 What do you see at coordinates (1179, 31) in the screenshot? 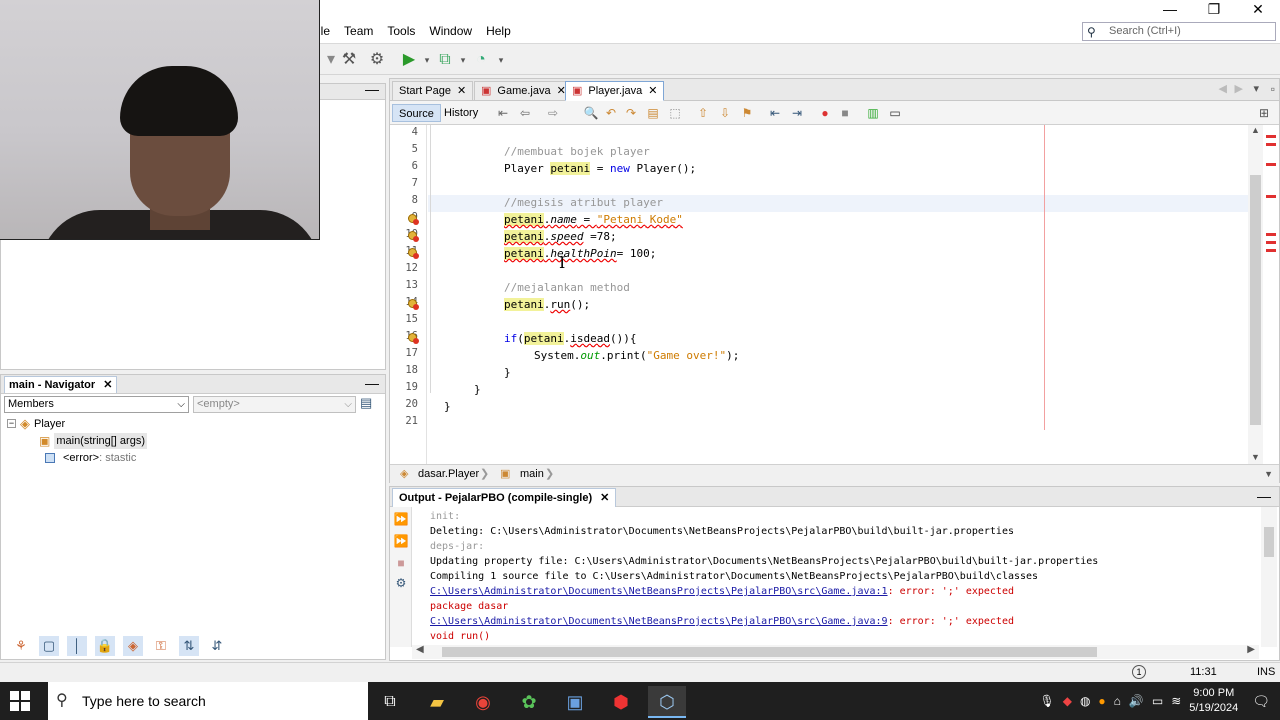
I see `ide-search-input: ⚲ Search (Ctrl+I)` at bounding box center [1179, 31].